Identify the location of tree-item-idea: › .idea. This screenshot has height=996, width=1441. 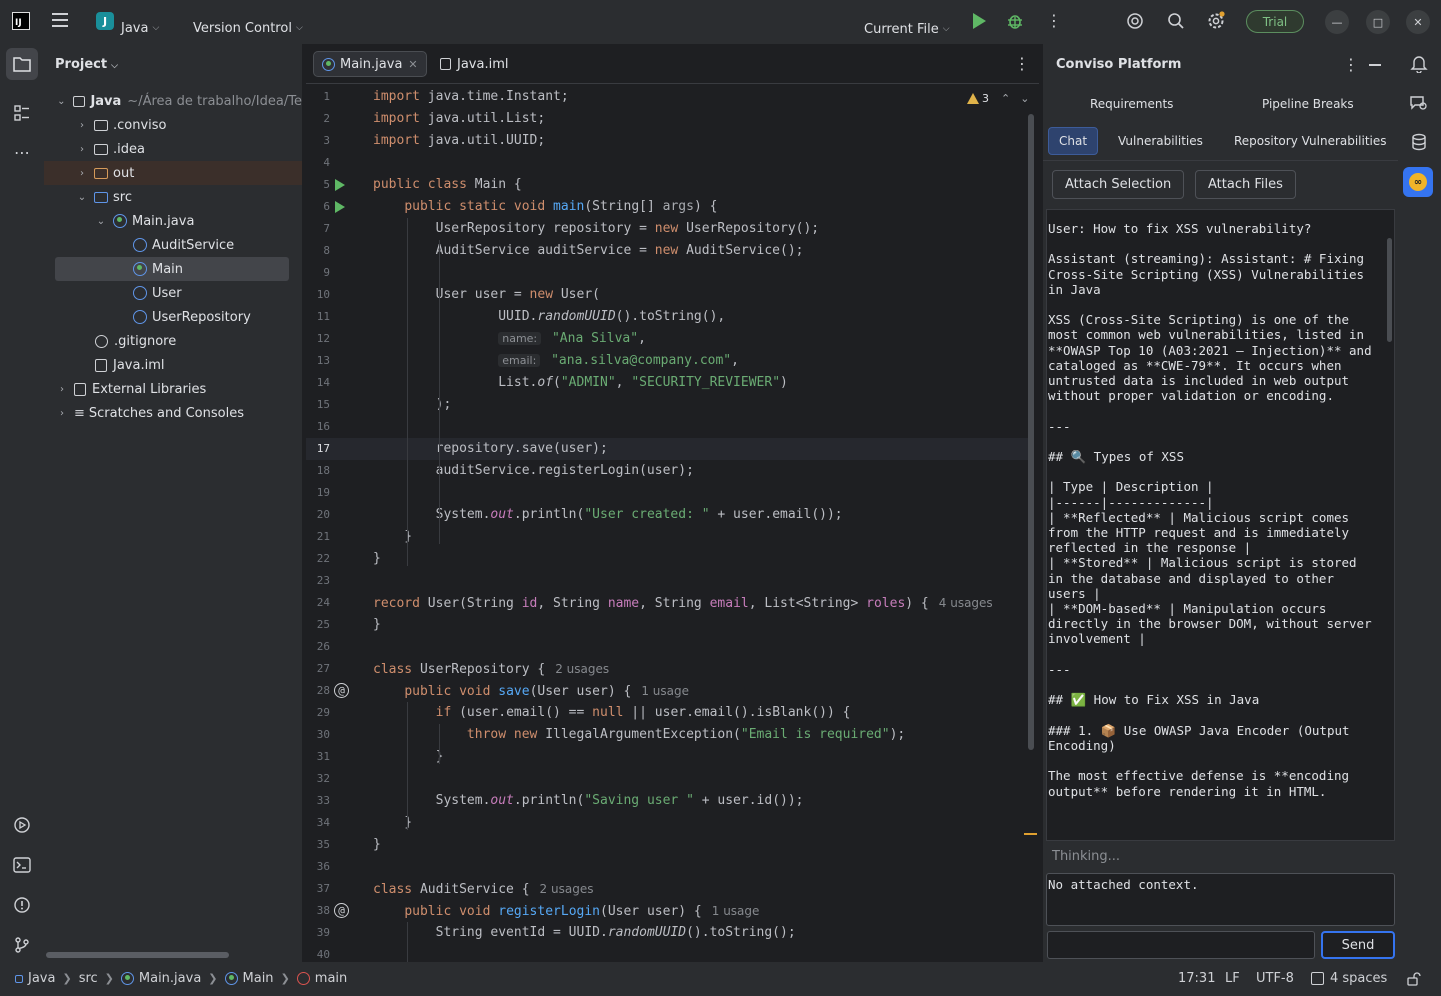
(173, 149).